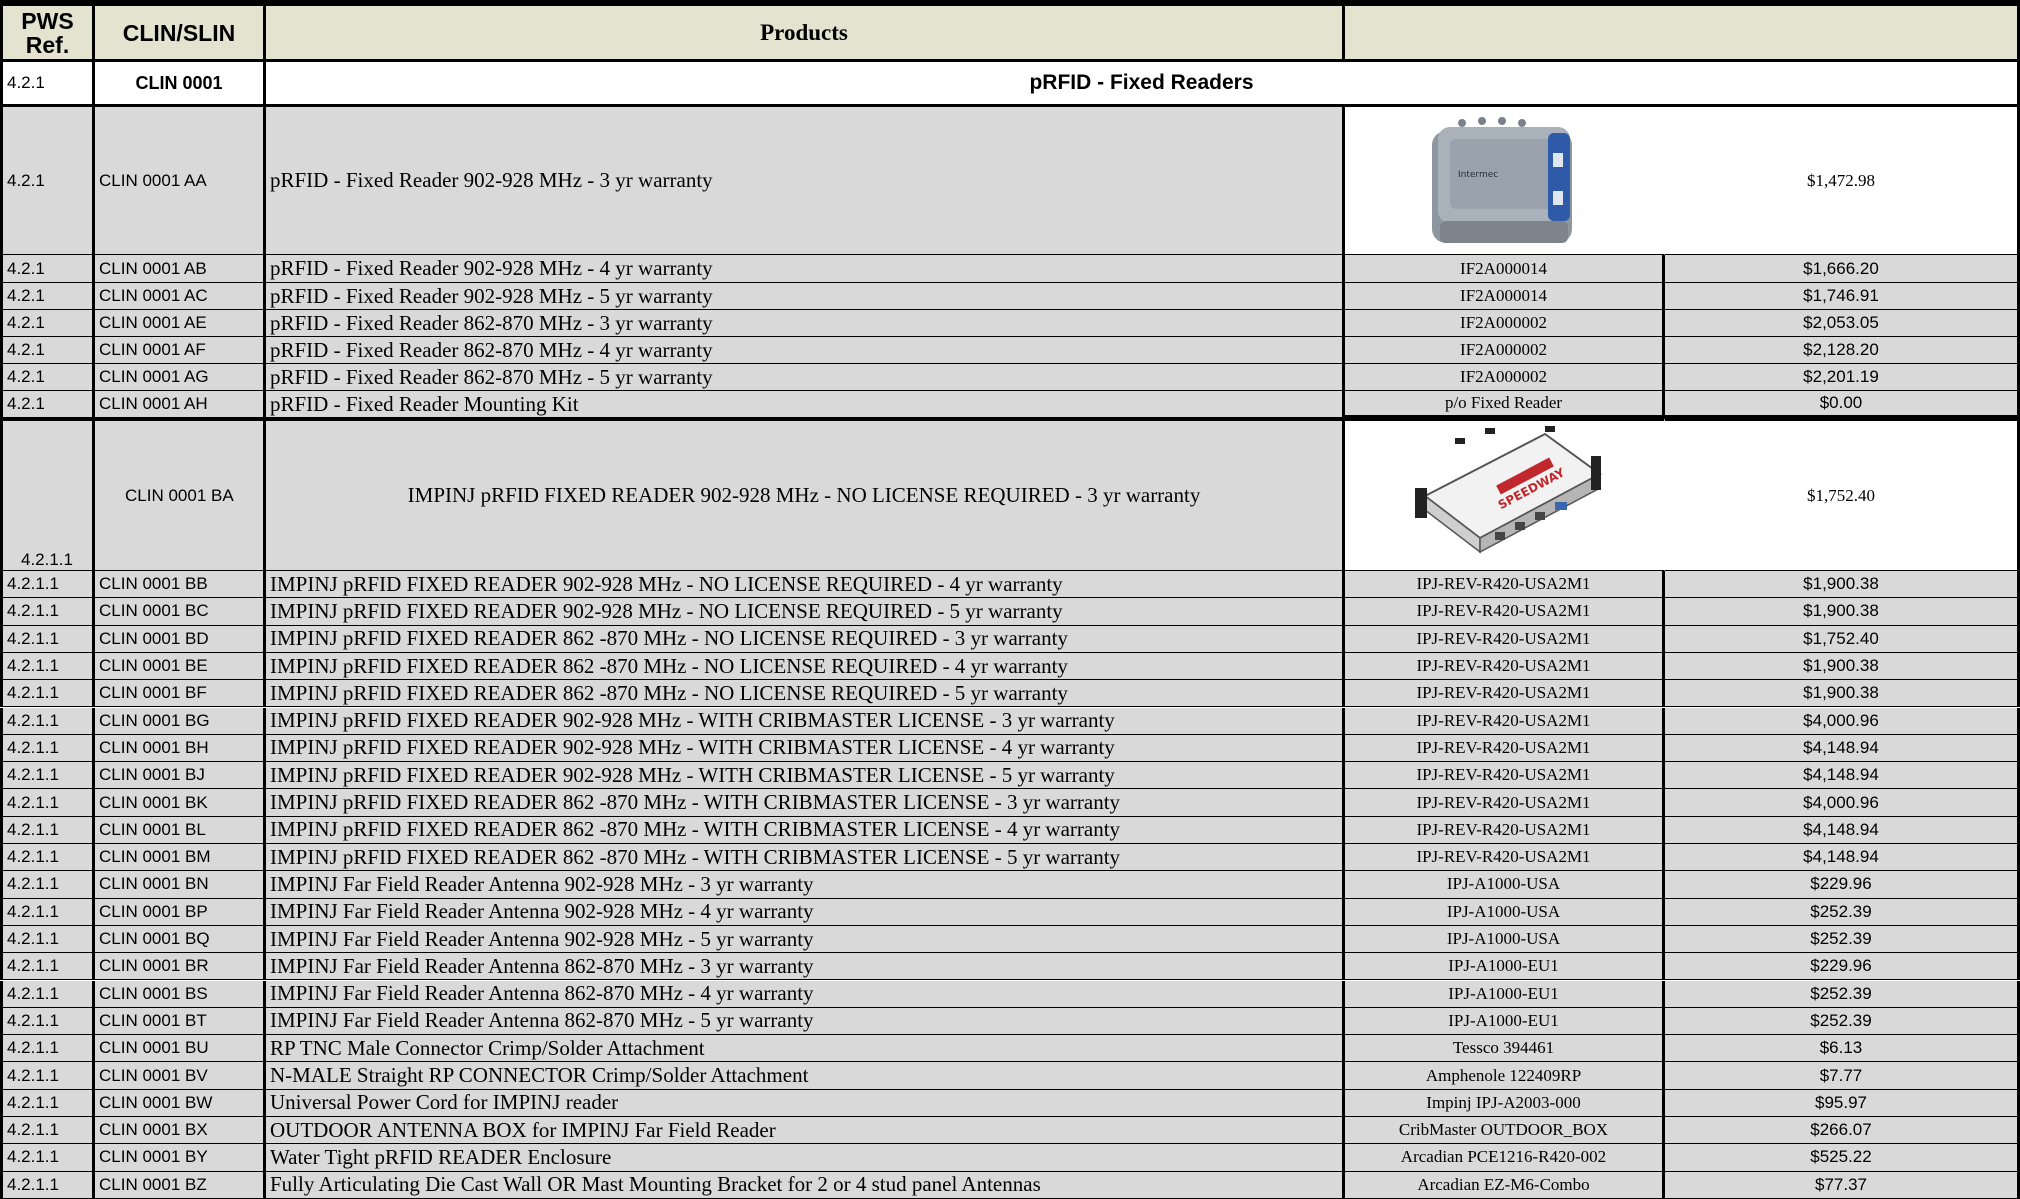  Describe the element at coordinates (180, 31) in the screenshot. I see `header-clin-slin: CLIN/SLIN` at that location.